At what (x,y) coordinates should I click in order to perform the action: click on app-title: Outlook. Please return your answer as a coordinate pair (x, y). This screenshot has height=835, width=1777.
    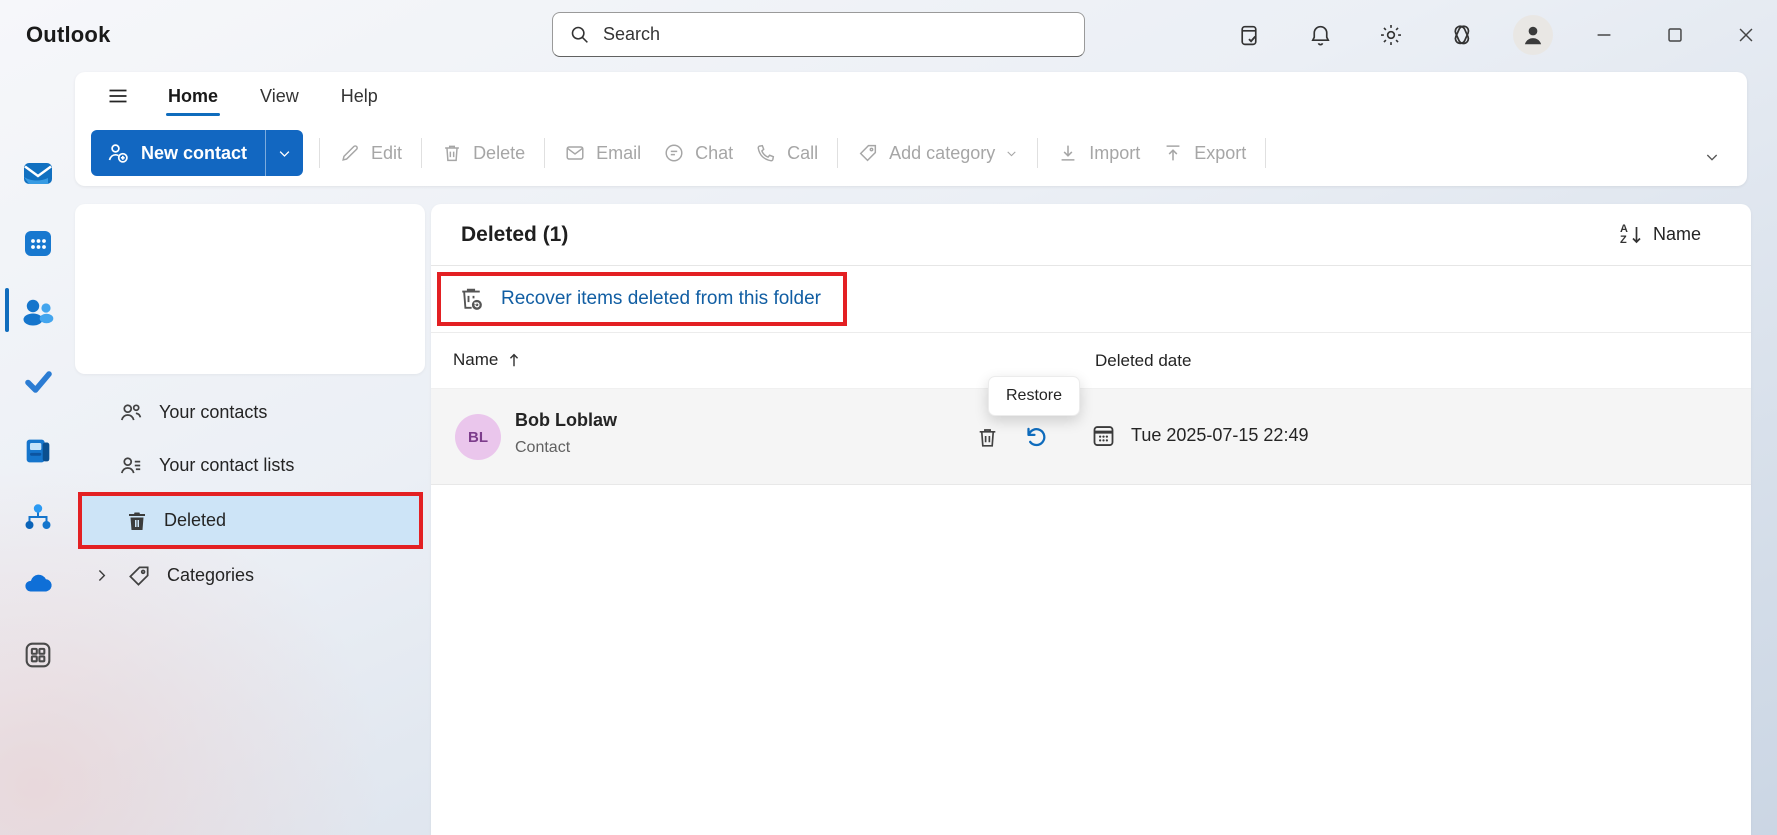
    Looking at the image, I should click on (68, 34).